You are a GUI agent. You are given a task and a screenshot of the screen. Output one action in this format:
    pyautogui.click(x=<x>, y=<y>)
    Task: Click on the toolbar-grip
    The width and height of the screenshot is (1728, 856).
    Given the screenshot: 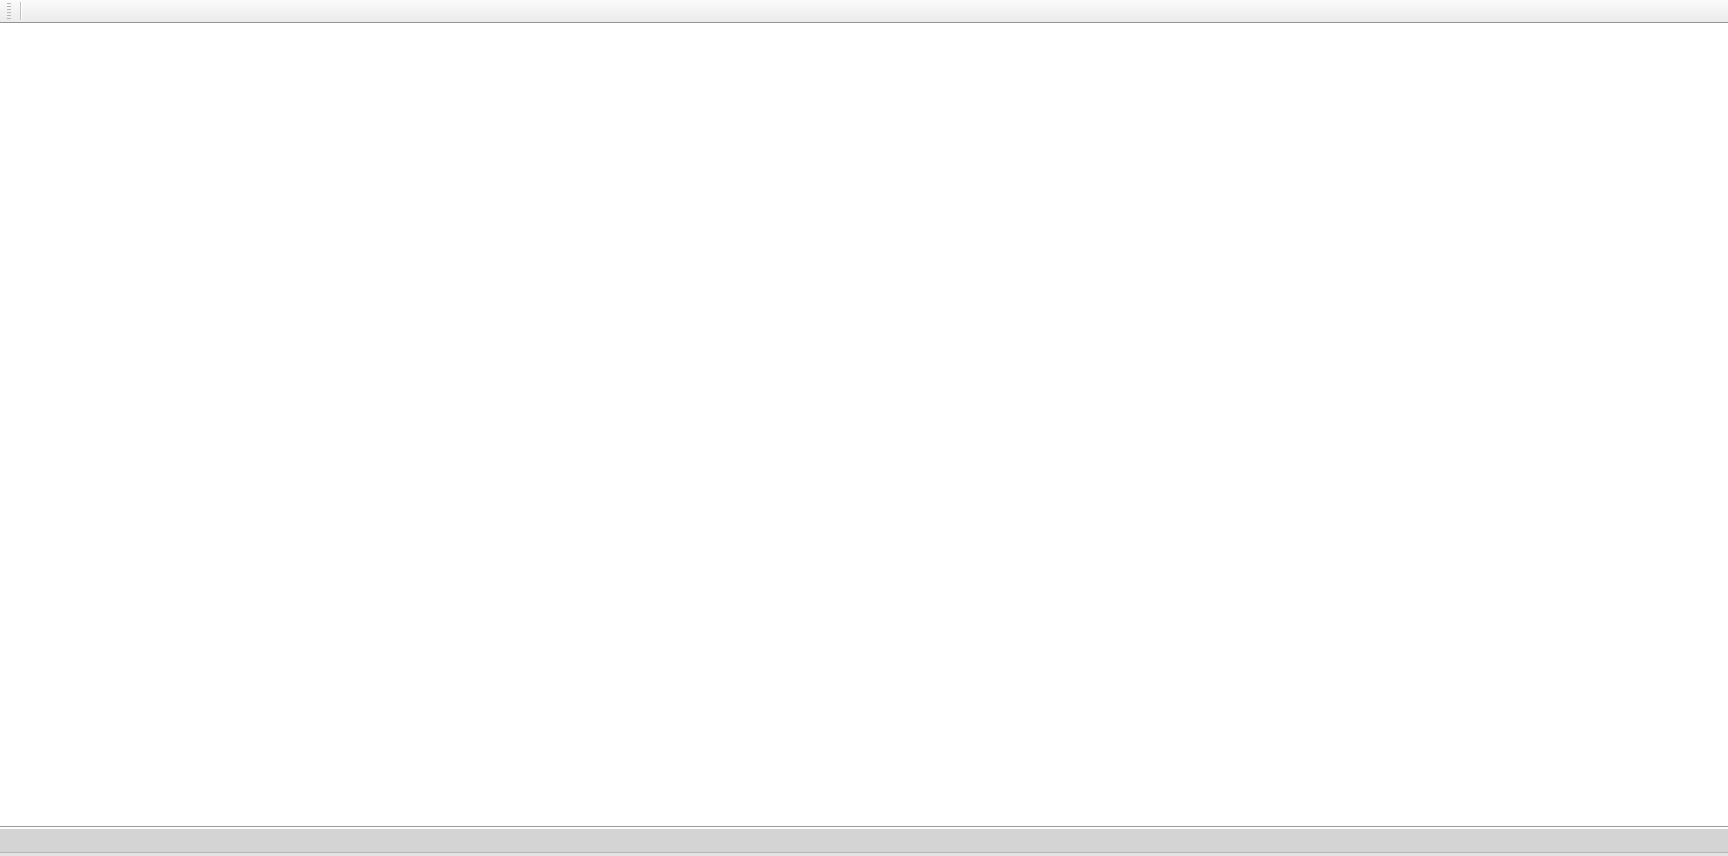 What is the action you would take?
    pyautogui.click(x=9, y=11)
    